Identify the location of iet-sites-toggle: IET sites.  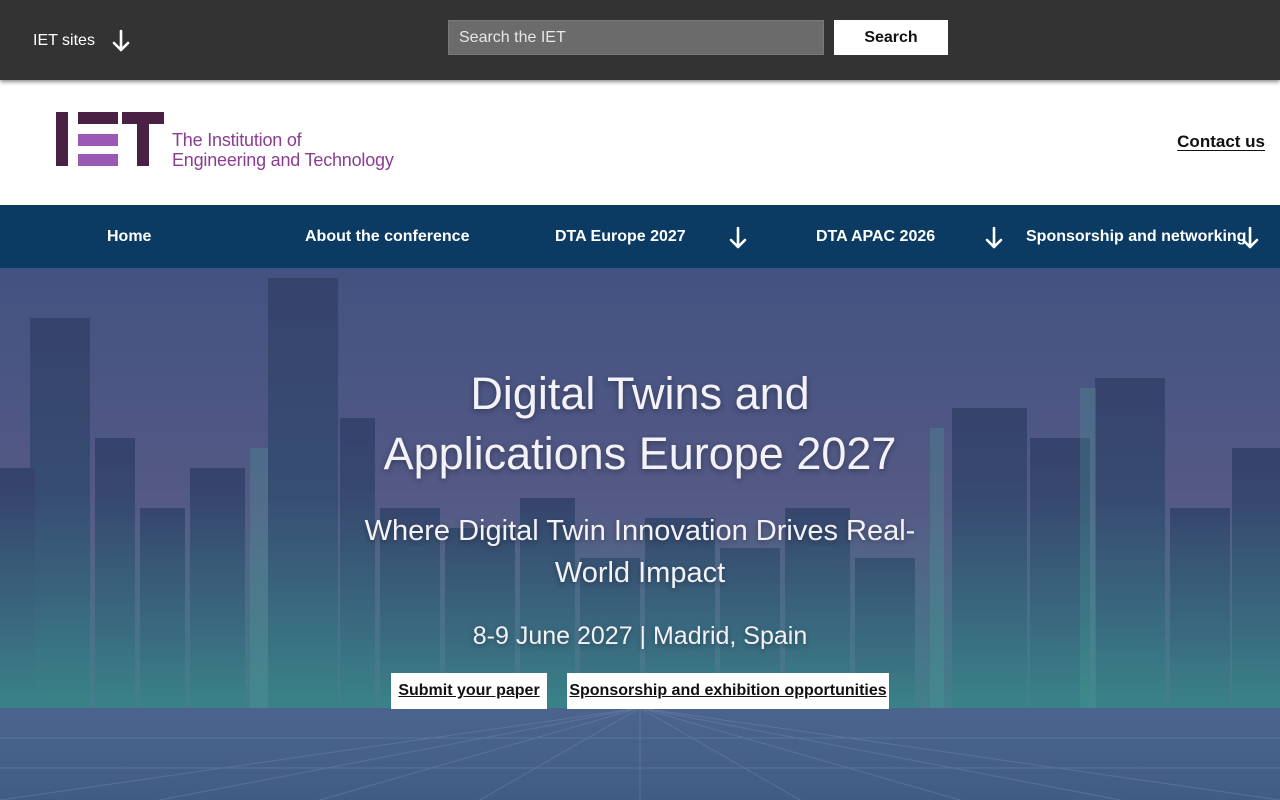
(82, 41).